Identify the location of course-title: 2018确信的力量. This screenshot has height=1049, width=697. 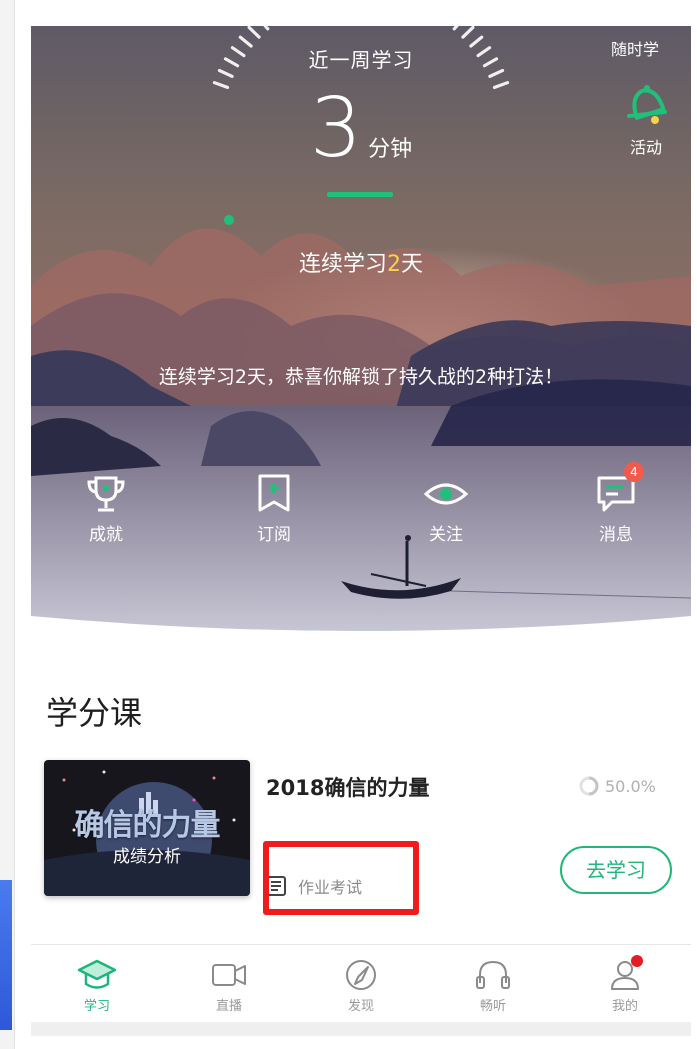
(347, 787).